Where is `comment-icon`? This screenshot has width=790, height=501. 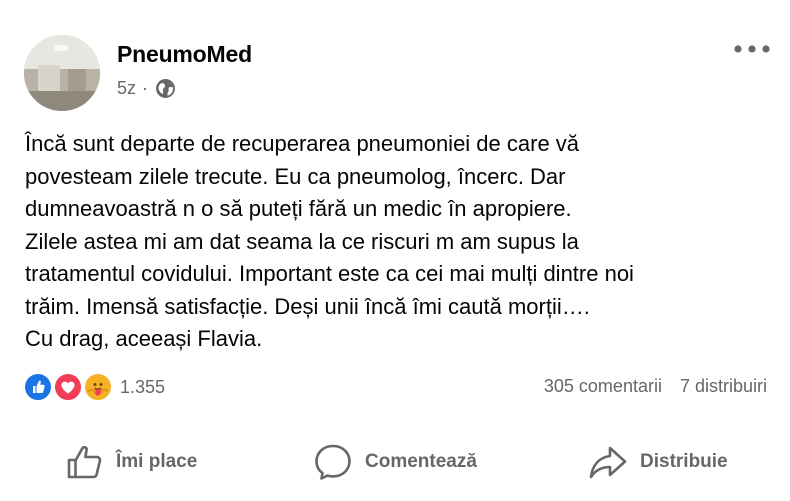 comment-icon is located at coordinates (333, 462).